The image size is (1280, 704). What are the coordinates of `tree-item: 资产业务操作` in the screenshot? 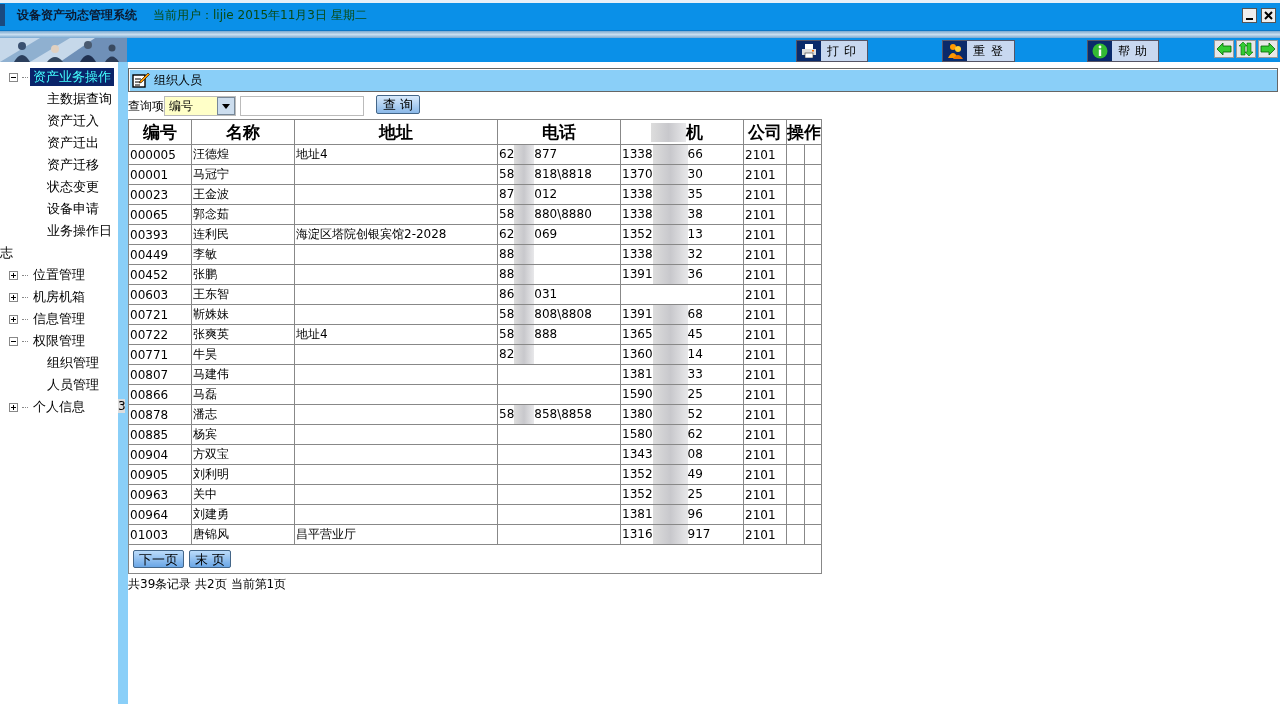 It's located at (72, 77).